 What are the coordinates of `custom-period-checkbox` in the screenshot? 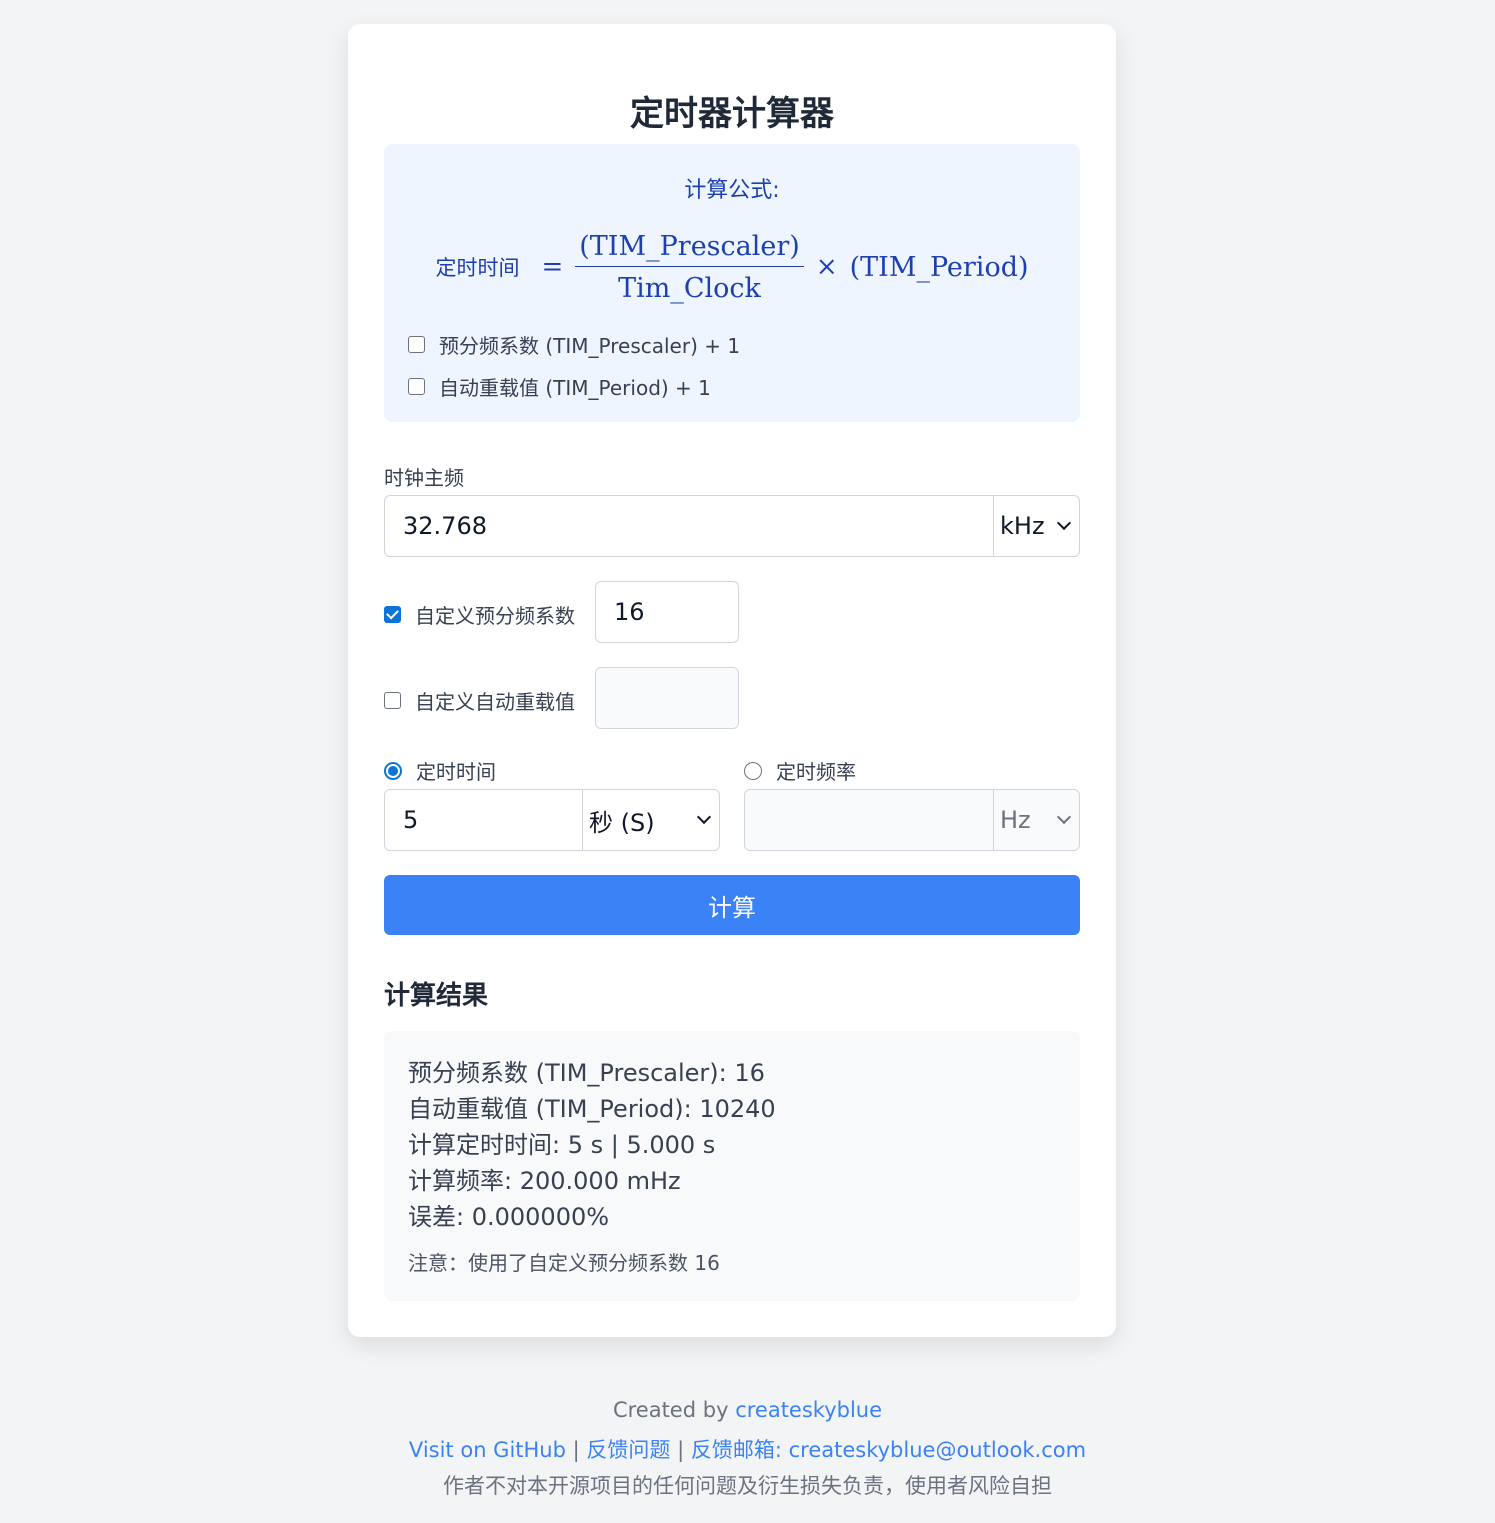 It's located at (392, 700).